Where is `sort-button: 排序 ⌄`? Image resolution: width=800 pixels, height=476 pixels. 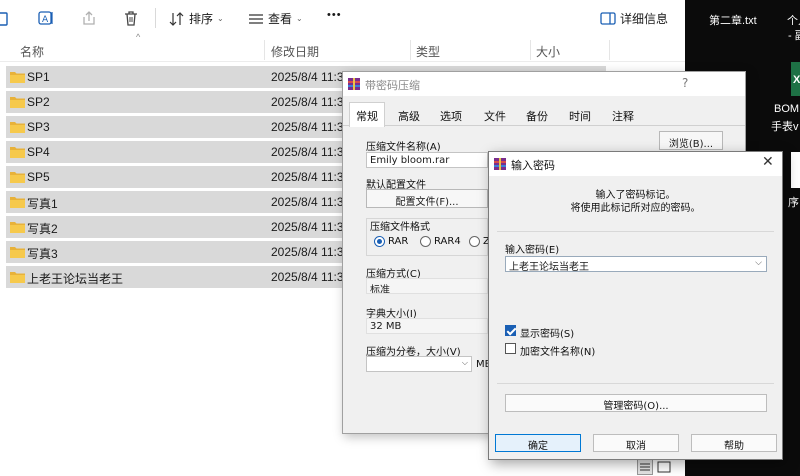
sort-button: 排序 ⌄ is located at coordinates (196, 18).